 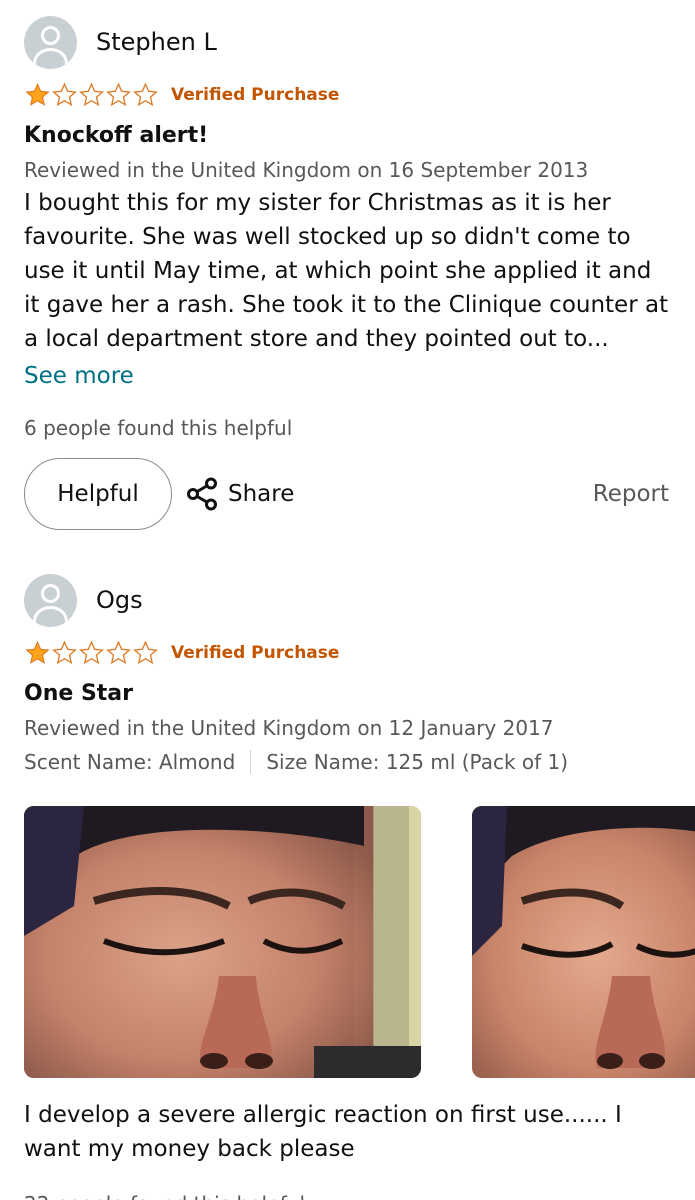 I want to click on share-icon, so click(x=202, y=494).